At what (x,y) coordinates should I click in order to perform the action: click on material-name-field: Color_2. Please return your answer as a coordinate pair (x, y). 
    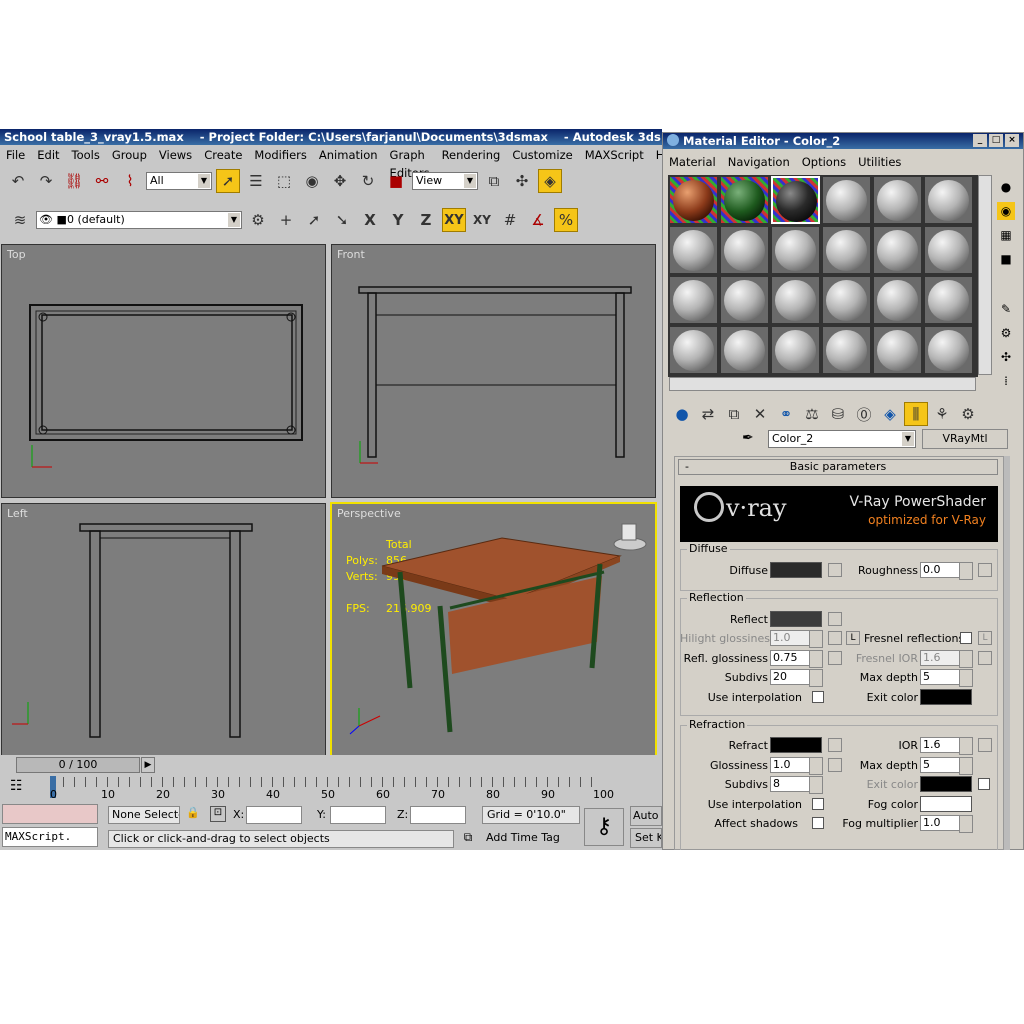
    Looking at the image, I should click on (842, 439).